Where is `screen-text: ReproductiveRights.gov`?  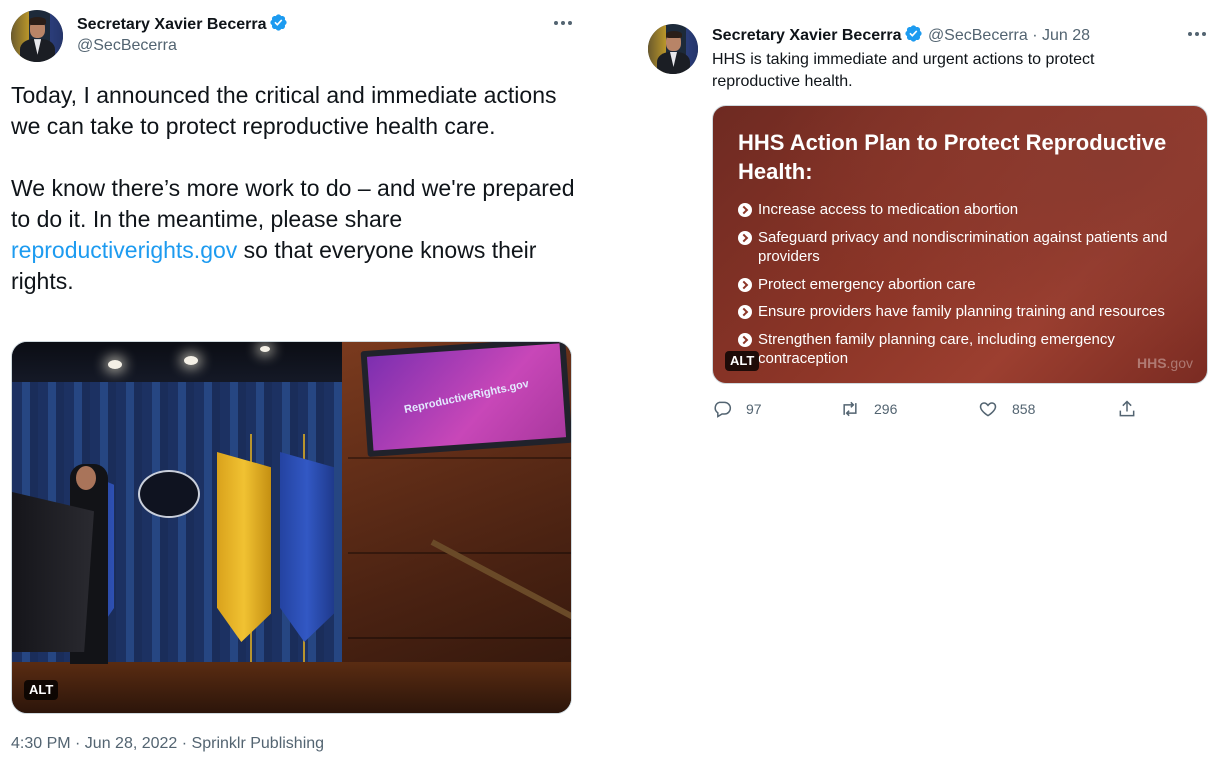
screen-text: ReproductiveRights.gov is located at coordinates (466, 397).